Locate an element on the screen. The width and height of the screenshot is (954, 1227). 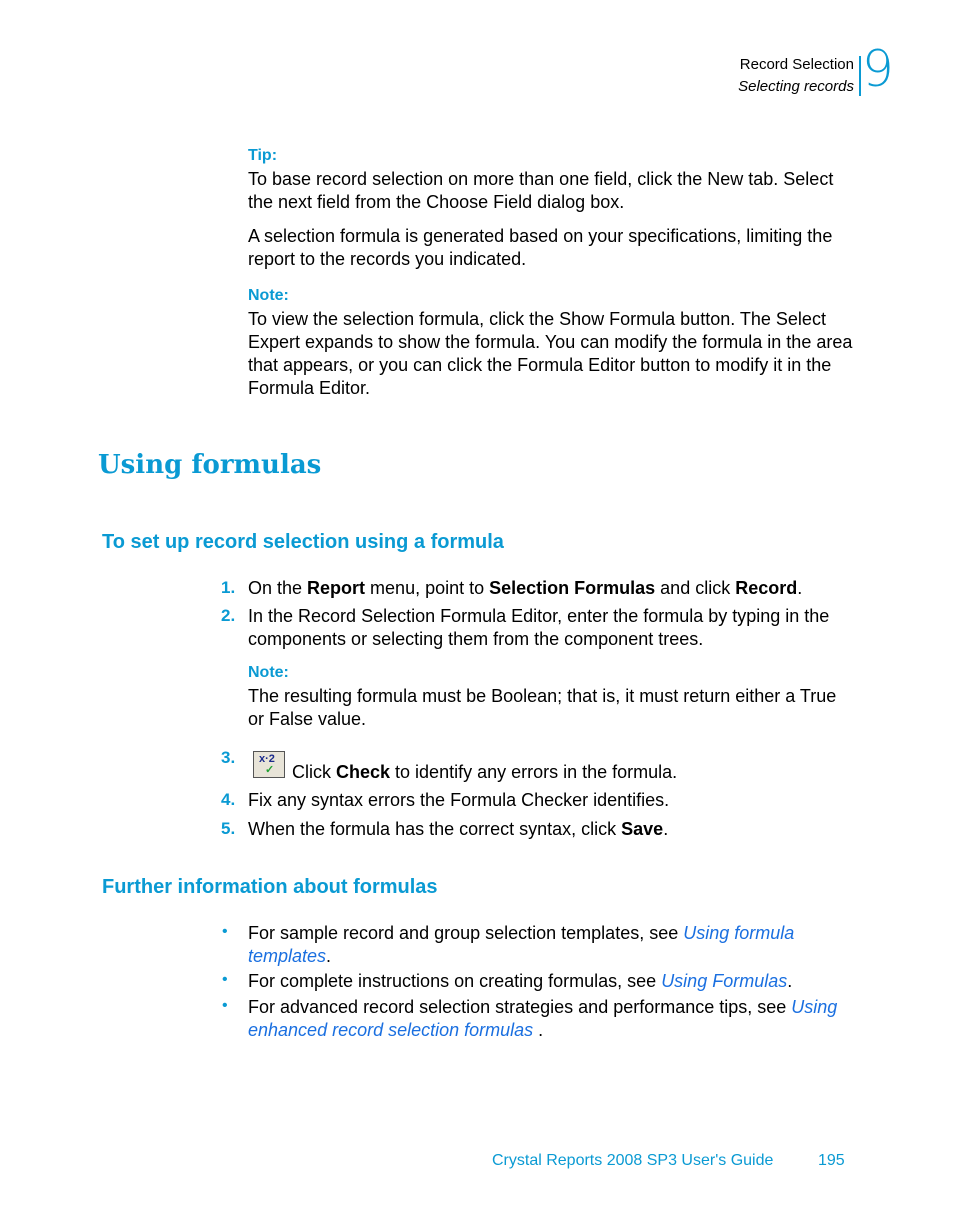
text: On the is located at coordinates (278, 588).